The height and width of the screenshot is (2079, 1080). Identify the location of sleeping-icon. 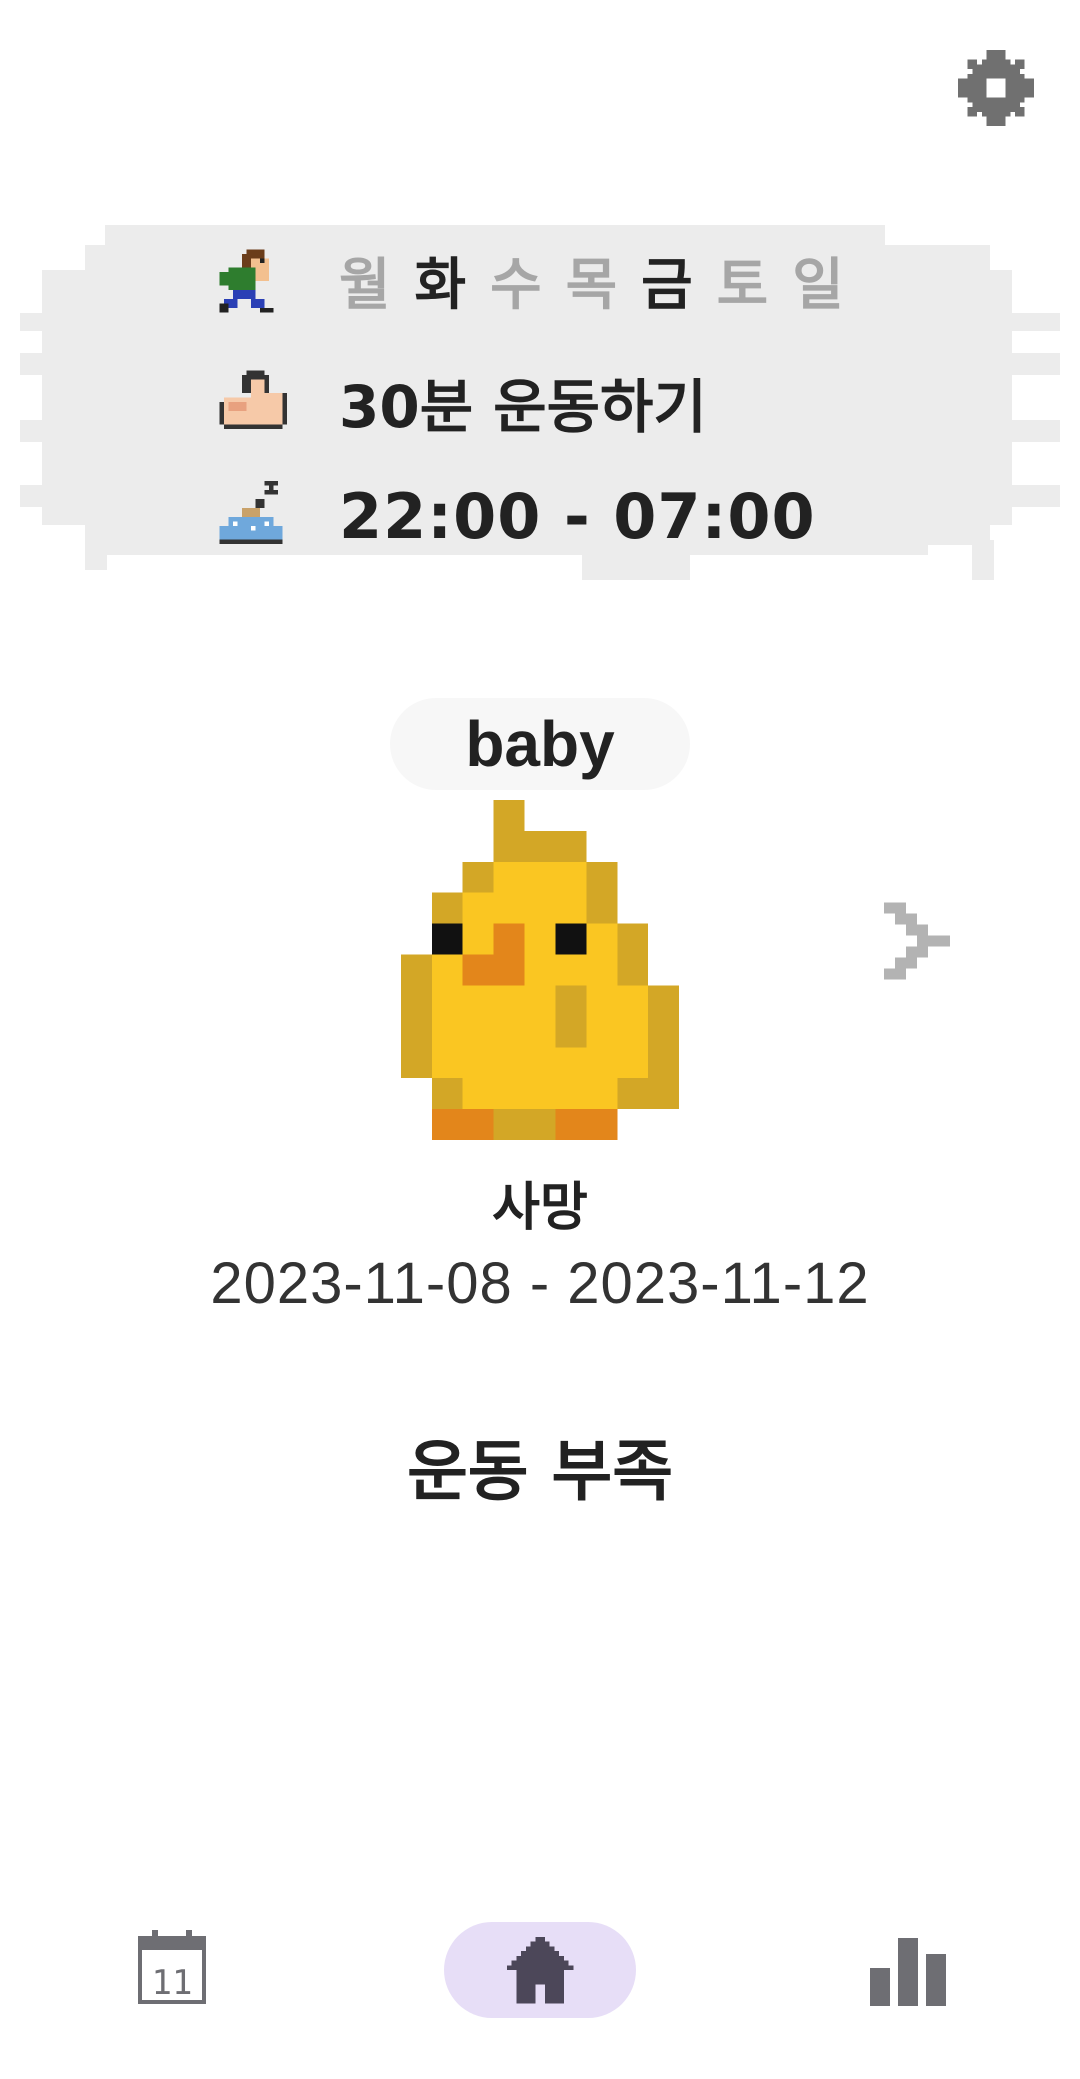
(251, 512).